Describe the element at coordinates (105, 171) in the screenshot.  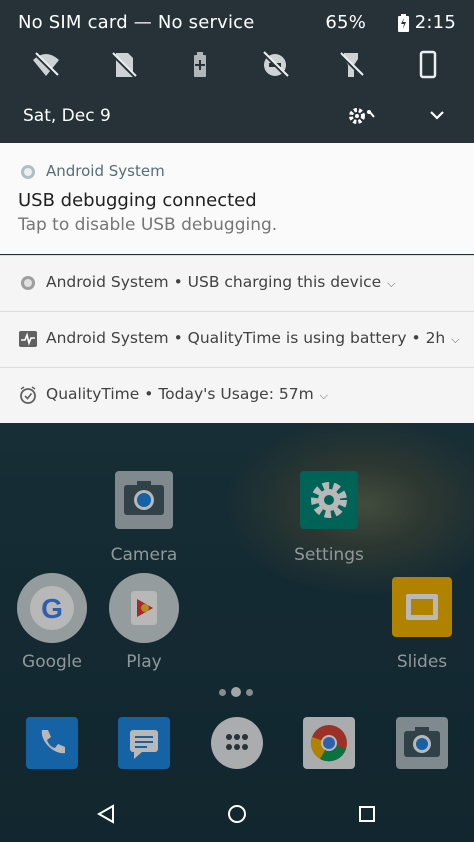
I see `notification-app-name: Android System` at that location.